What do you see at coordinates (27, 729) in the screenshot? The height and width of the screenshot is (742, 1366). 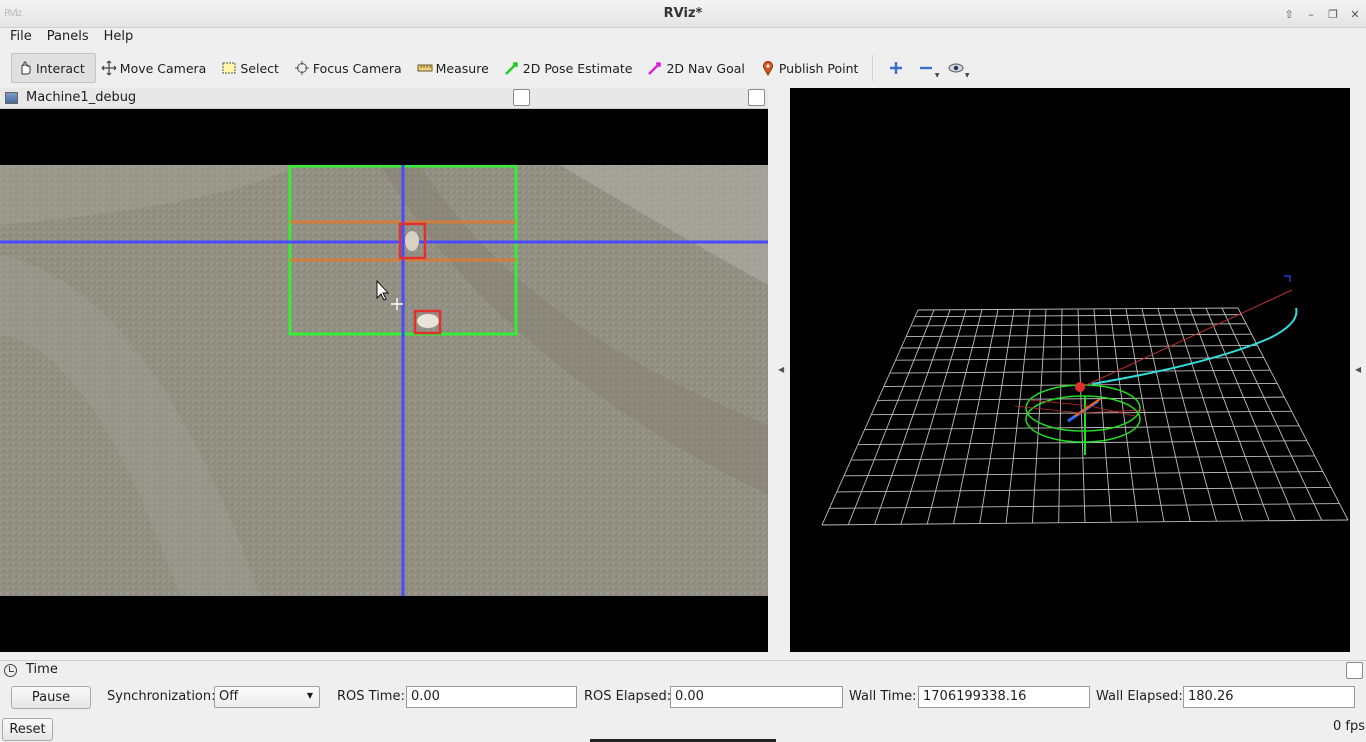 I see `reset-button: Reset` at bounding box center [27, 729].